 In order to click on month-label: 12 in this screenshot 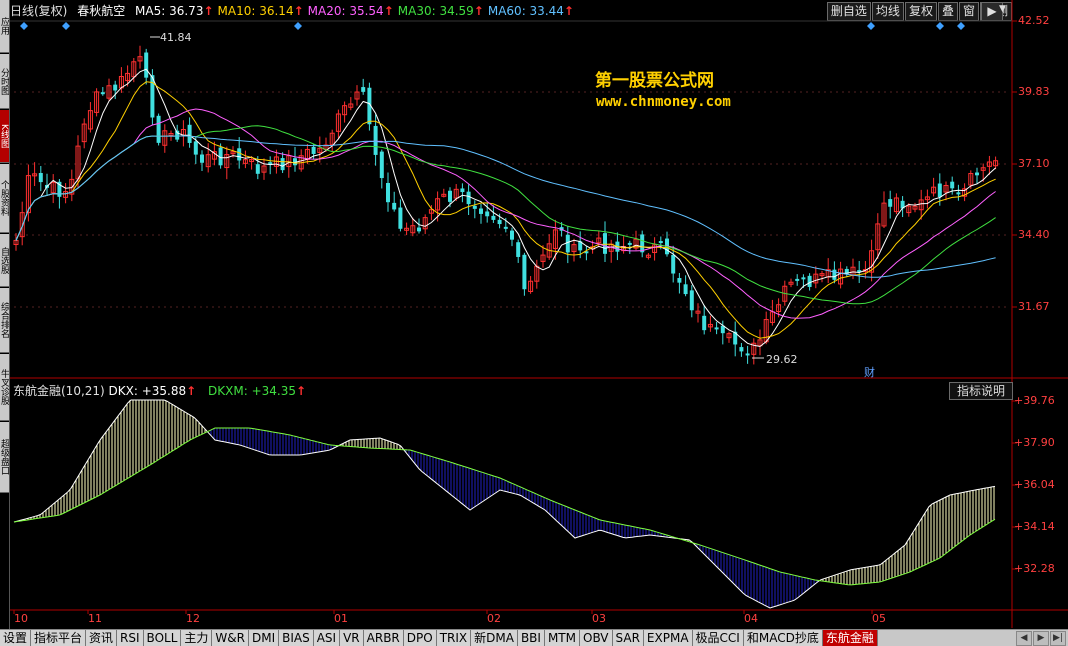, I will do `click(193, 618)`.